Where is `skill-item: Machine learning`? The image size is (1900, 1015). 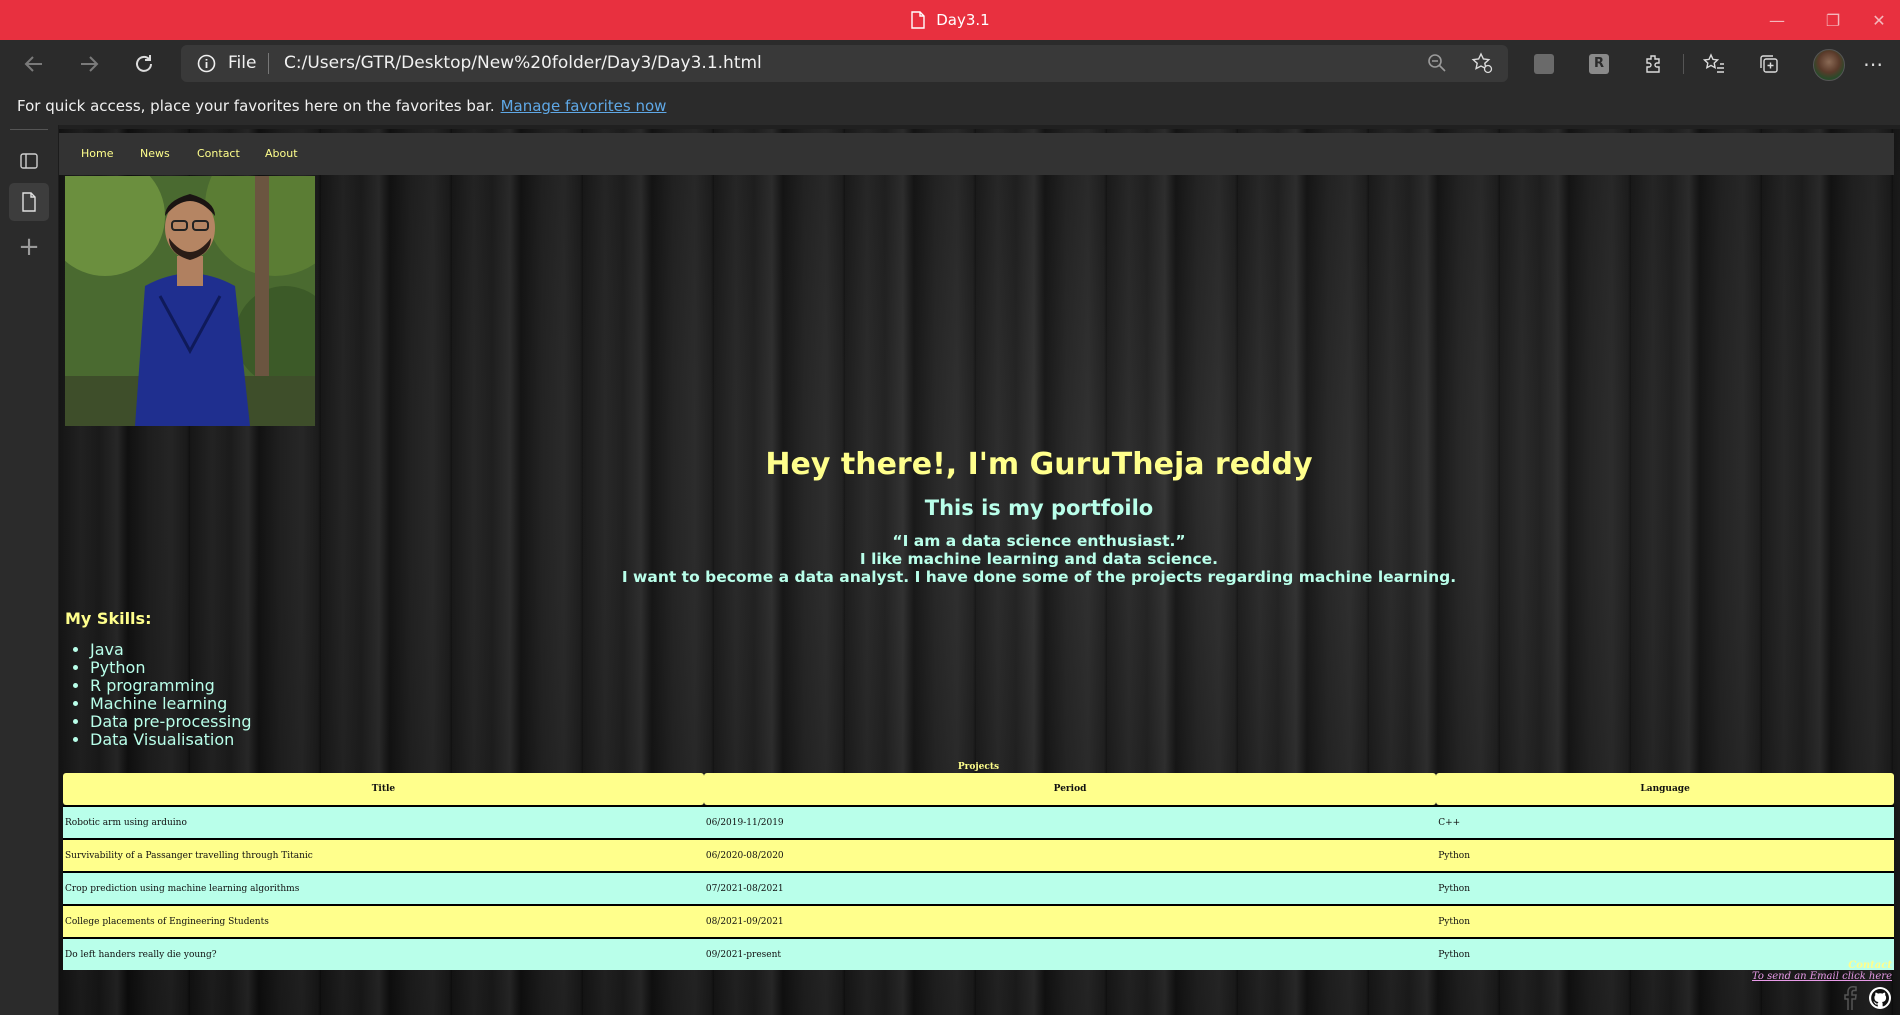 skill-item: Machine learning is located at coordinates (171, 704).